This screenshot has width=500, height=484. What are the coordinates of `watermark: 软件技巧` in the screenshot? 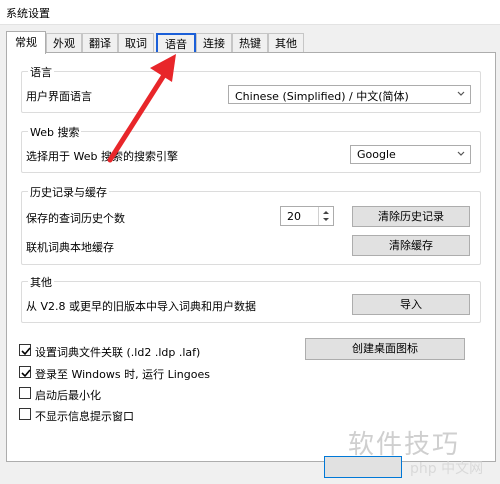 It's located at (404, 445).